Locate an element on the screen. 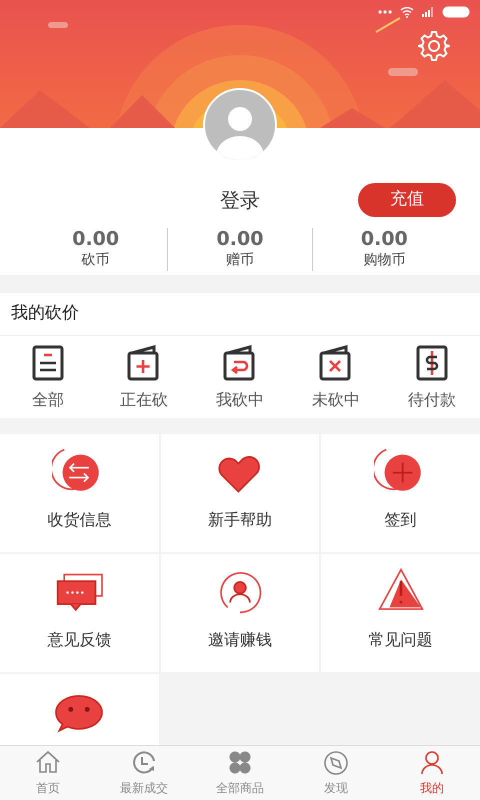 This screenshot has height=800, width=480. menu-tile: 常见问题 is located at coordinates (400, 613).